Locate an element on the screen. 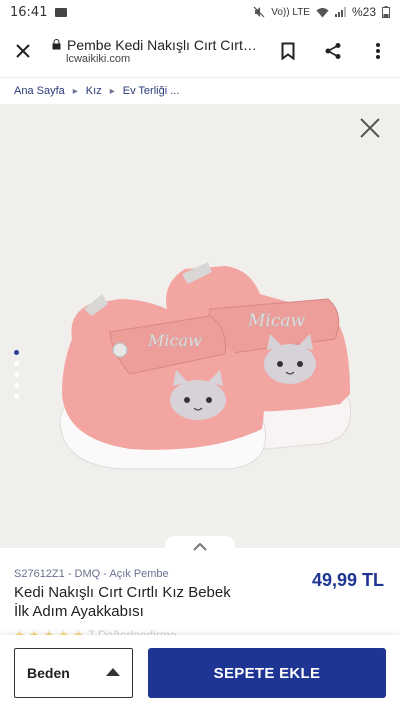 This screenshot has width=400, height=711. expand-details-button is located at coordinates (200, 547).